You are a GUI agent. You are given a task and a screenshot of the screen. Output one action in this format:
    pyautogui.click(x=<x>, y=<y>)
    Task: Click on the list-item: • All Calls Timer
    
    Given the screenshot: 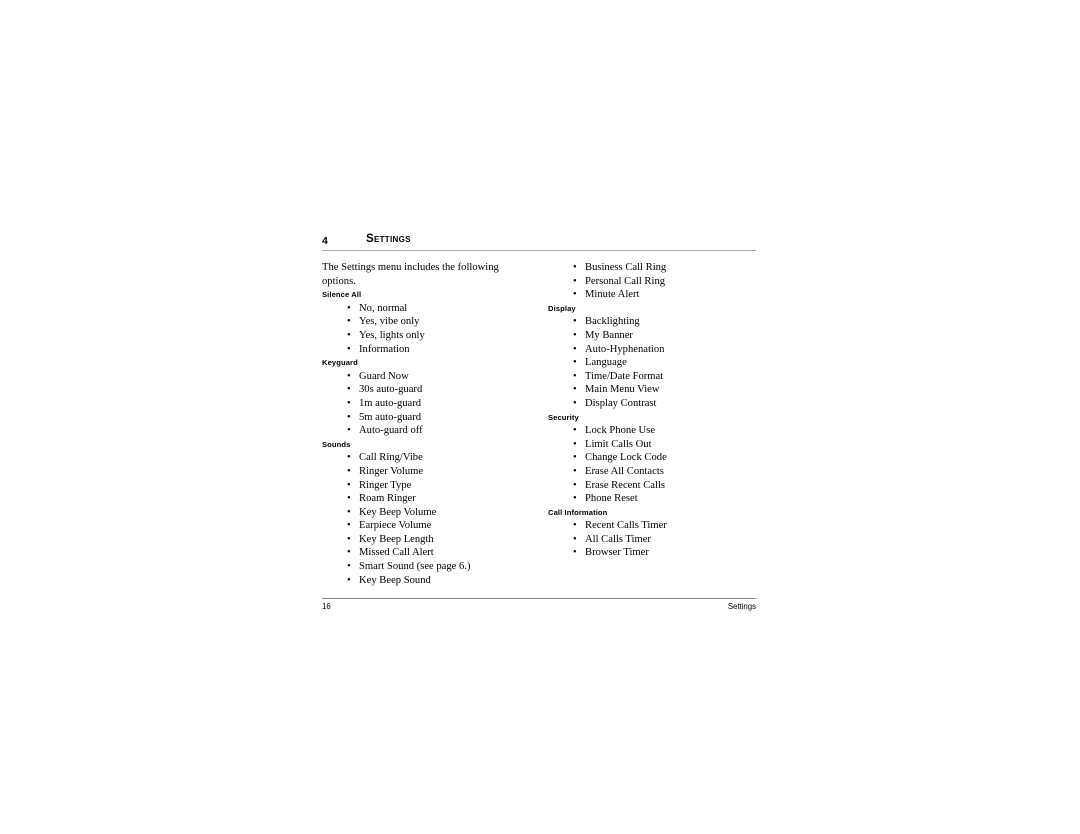 What is the action you would take?
    pyautogui.click(x=653, y=540)
    